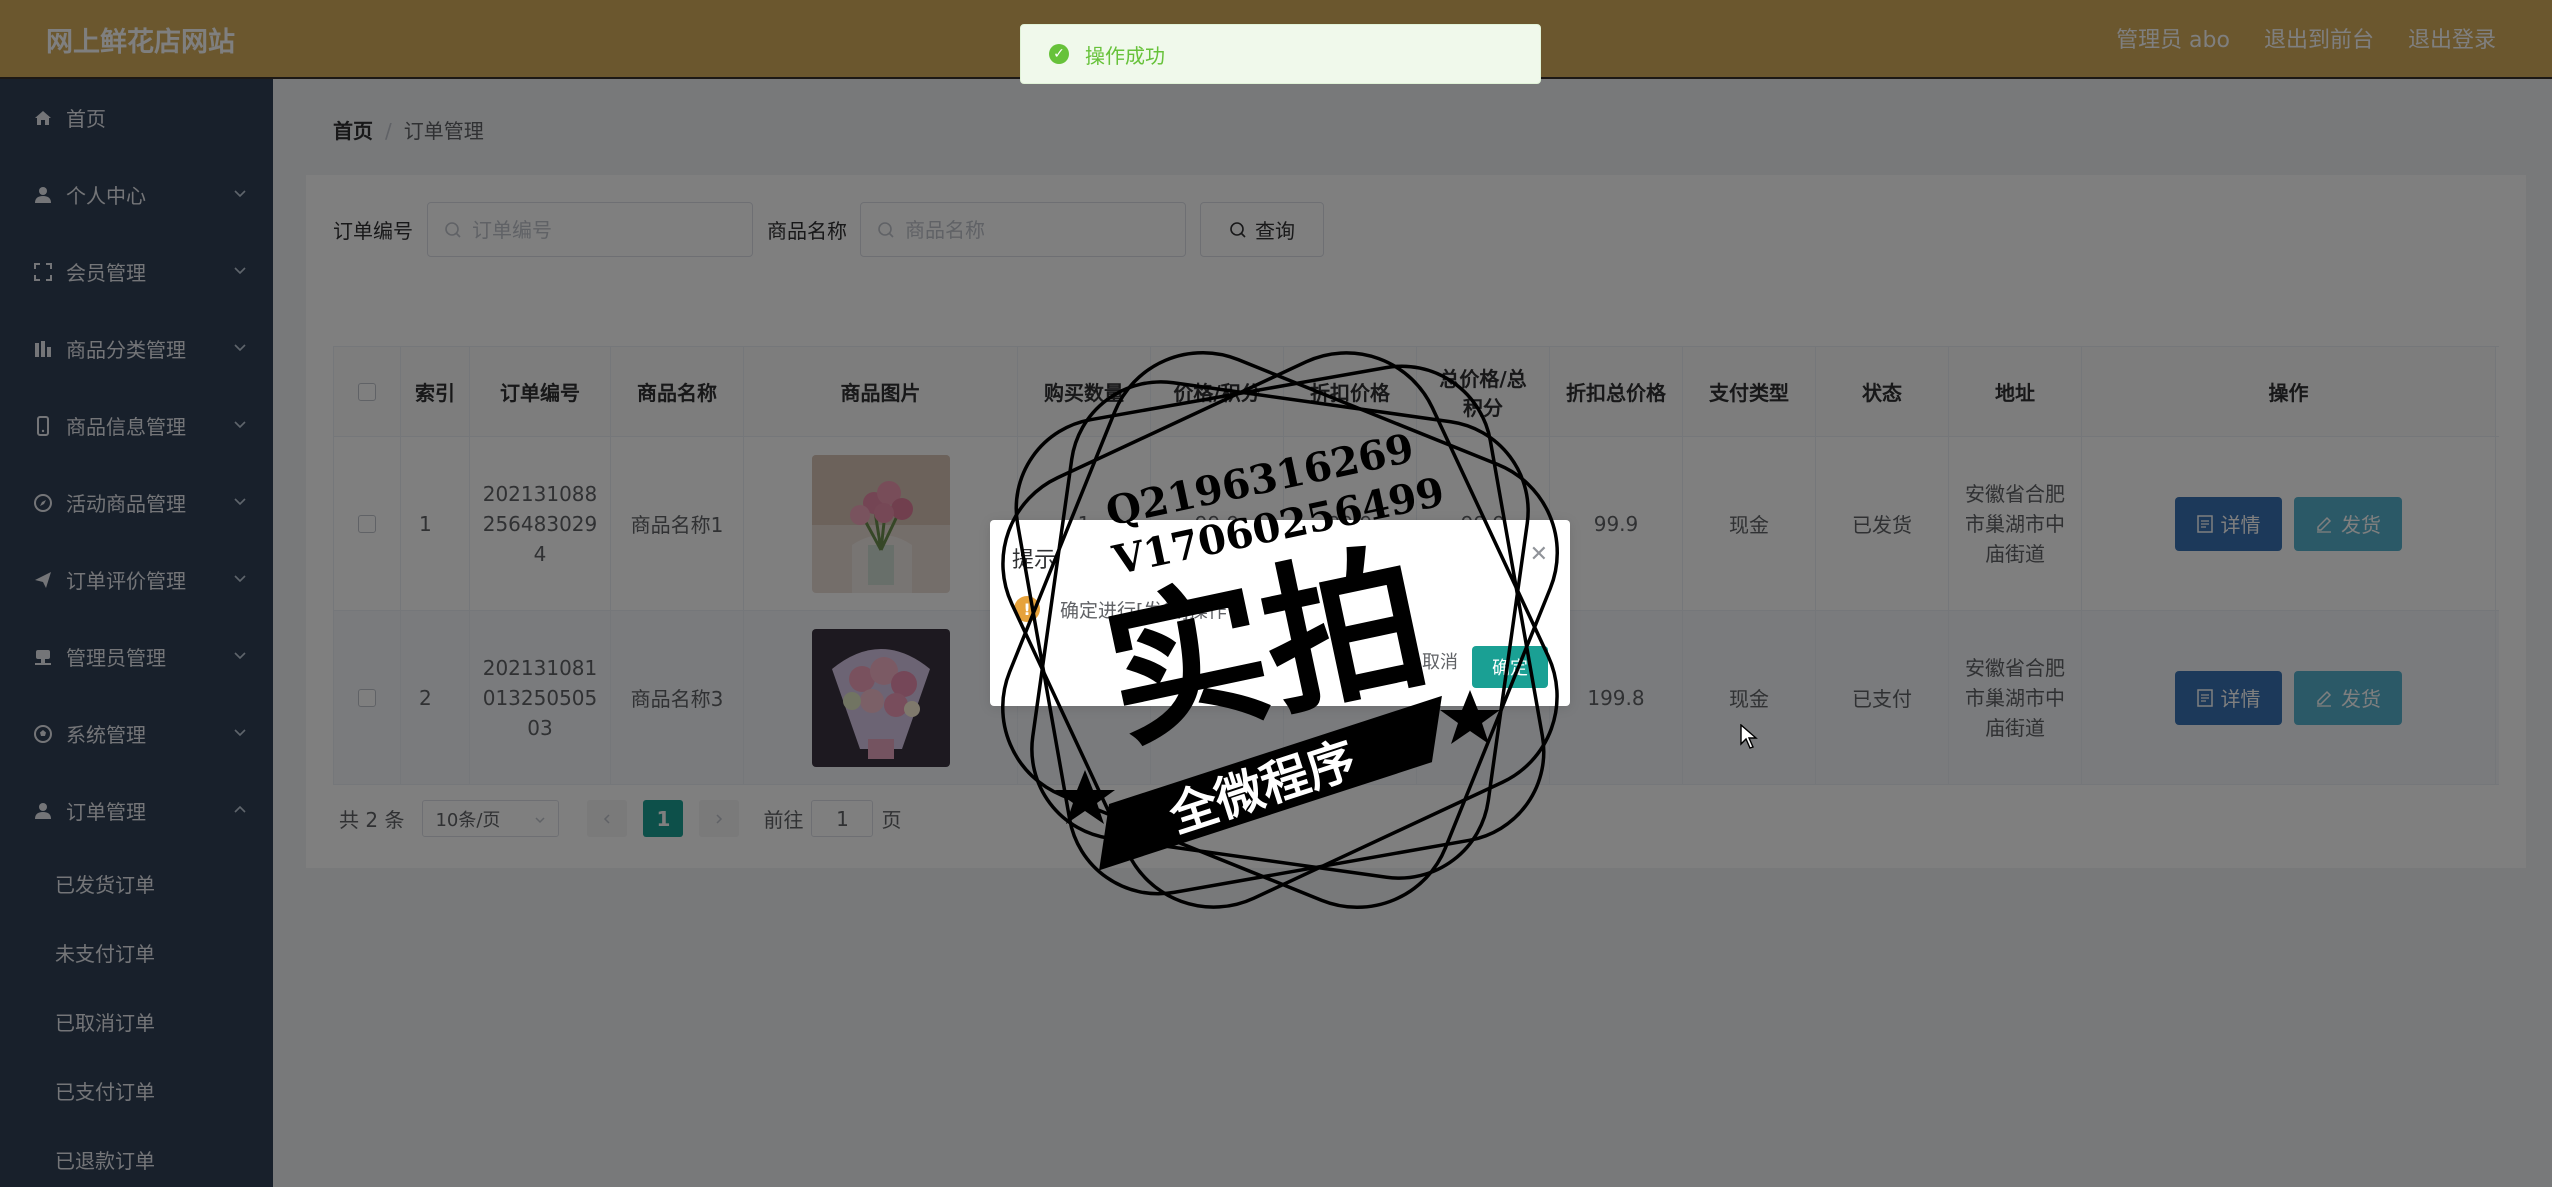 The width and height of the screenshot is (2552, 1187). I want to click on check-icon: ✓, so click(1059, 54).